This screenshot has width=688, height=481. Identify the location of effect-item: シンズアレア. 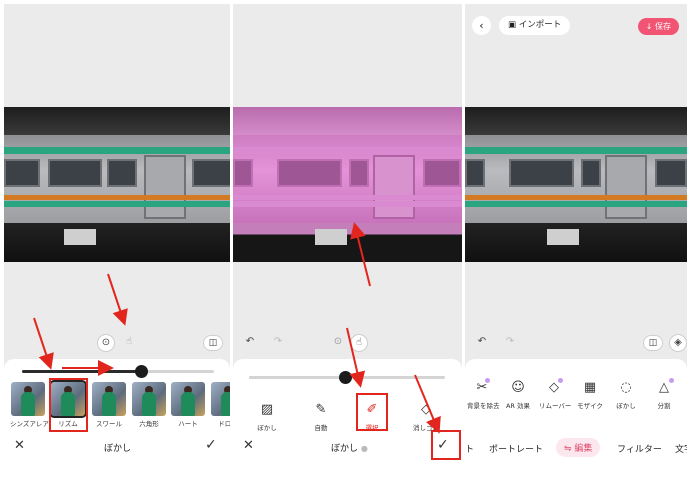
(29, 405).